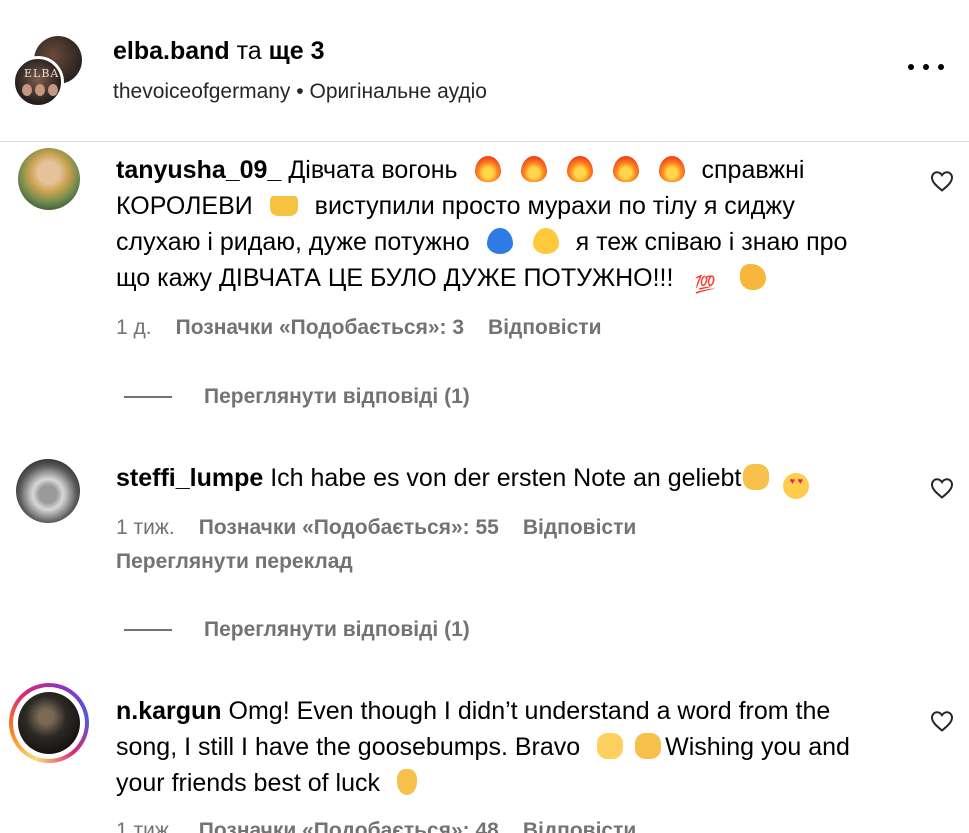  Describe the element at coordinates (198, 170) in the screenshot. I see `comment-username: tanyusha_09_` at that location.